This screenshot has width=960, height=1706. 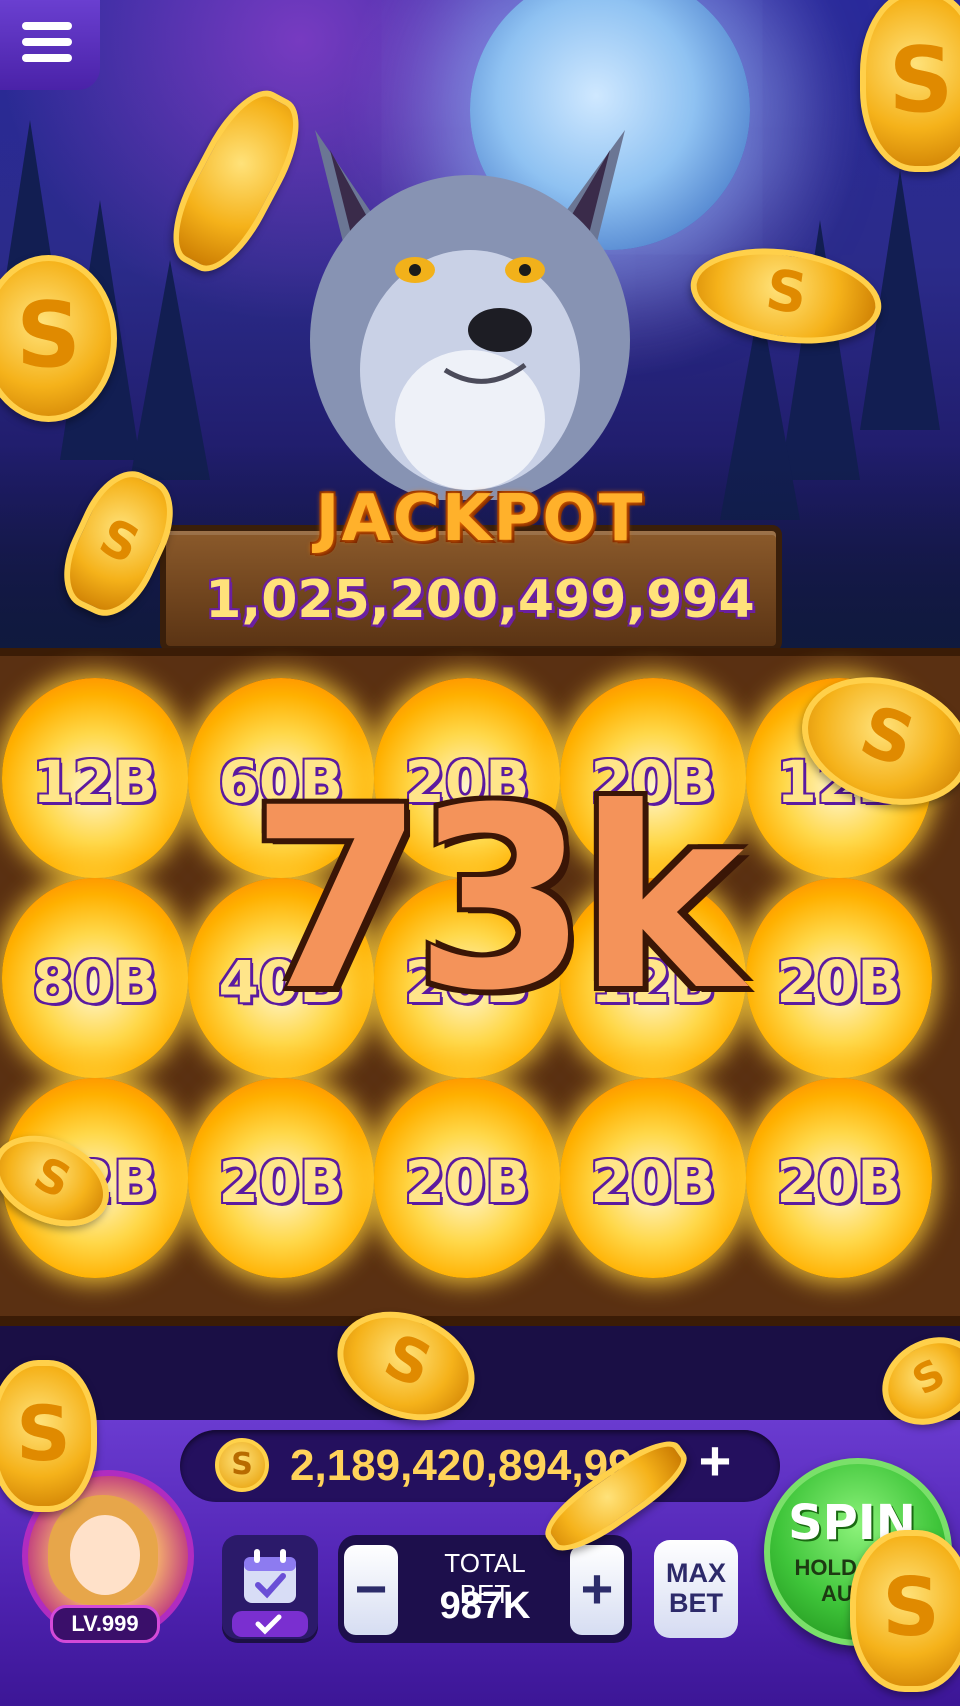 What do you see at coordinates (95, 982) in the screenshot?
I see `cell-value: 80B` at bounding box center [95, 982].